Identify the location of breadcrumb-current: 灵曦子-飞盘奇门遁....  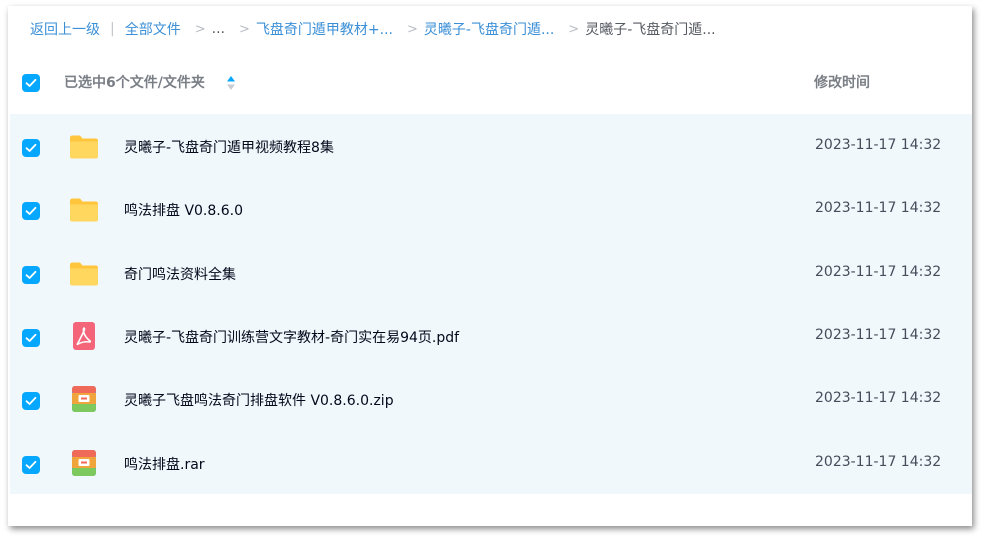
(650, 30).